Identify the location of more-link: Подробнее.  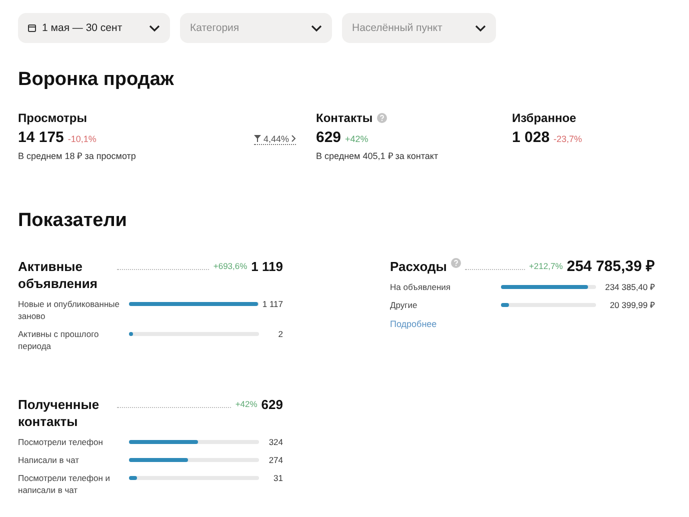
(413, 324).